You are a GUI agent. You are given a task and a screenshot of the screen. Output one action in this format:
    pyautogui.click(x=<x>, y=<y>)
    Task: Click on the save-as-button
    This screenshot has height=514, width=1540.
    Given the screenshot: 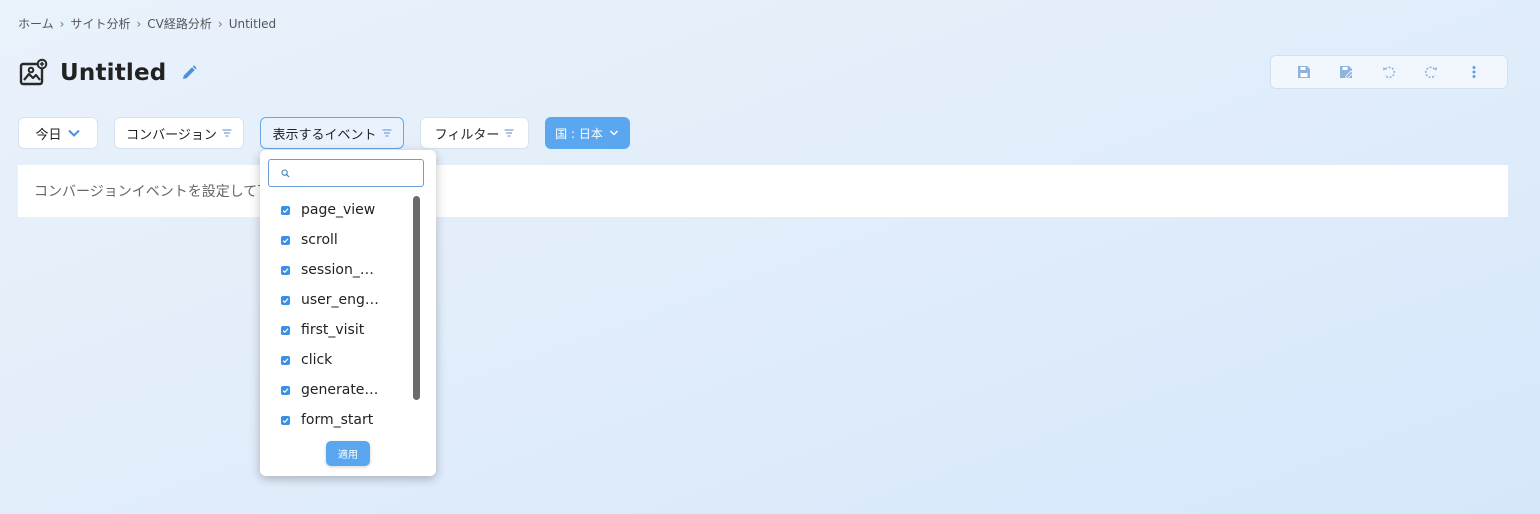 What is the action you would take?
    pyautogui.click(x=1347, y=72)
    